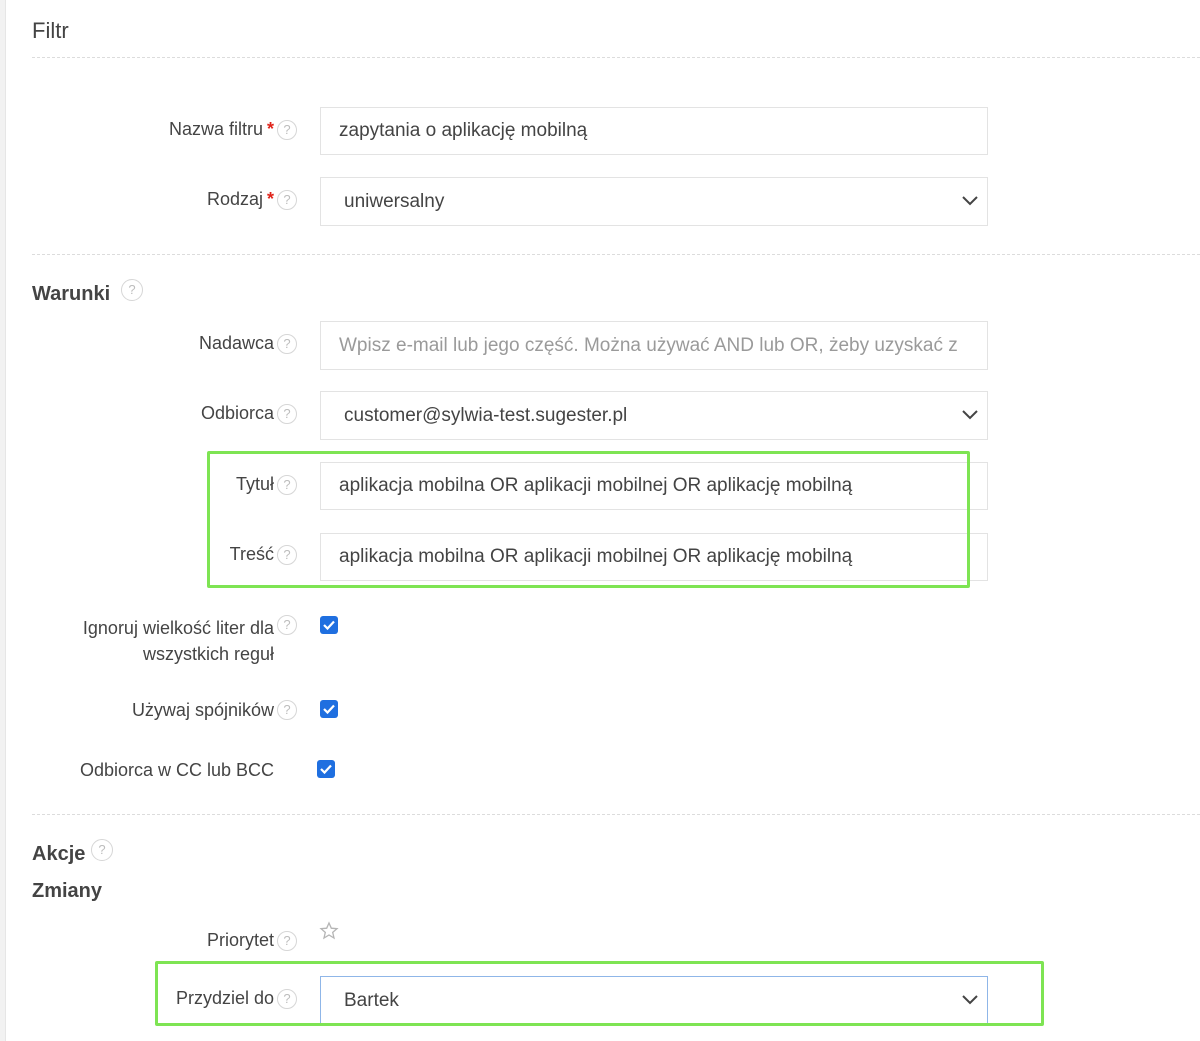 The image size is (1200, 1041). Describe the element at coordinates (176, 770) in the screenshot. I see `recipient-cc-bcc-label: Odbiorca w CC lub BCC` at that location.